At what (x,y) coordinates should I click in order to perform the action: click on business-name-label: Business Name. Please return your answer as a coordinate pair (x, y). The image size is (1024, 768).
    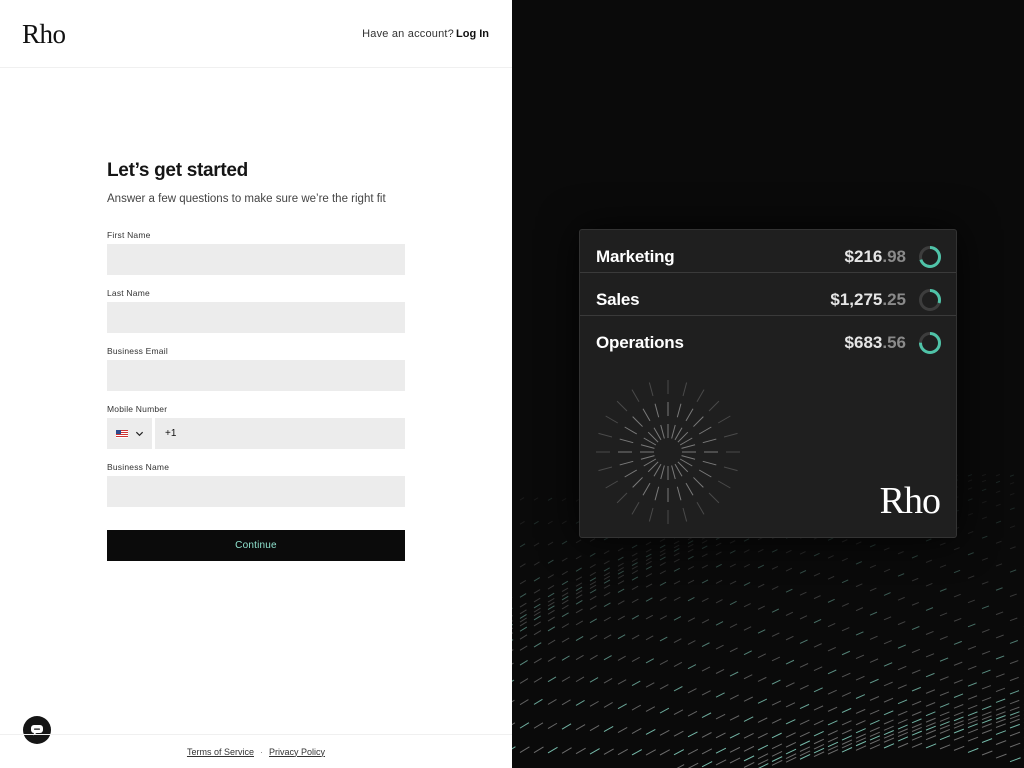
    Looking at the image, I should click on (138, 467).